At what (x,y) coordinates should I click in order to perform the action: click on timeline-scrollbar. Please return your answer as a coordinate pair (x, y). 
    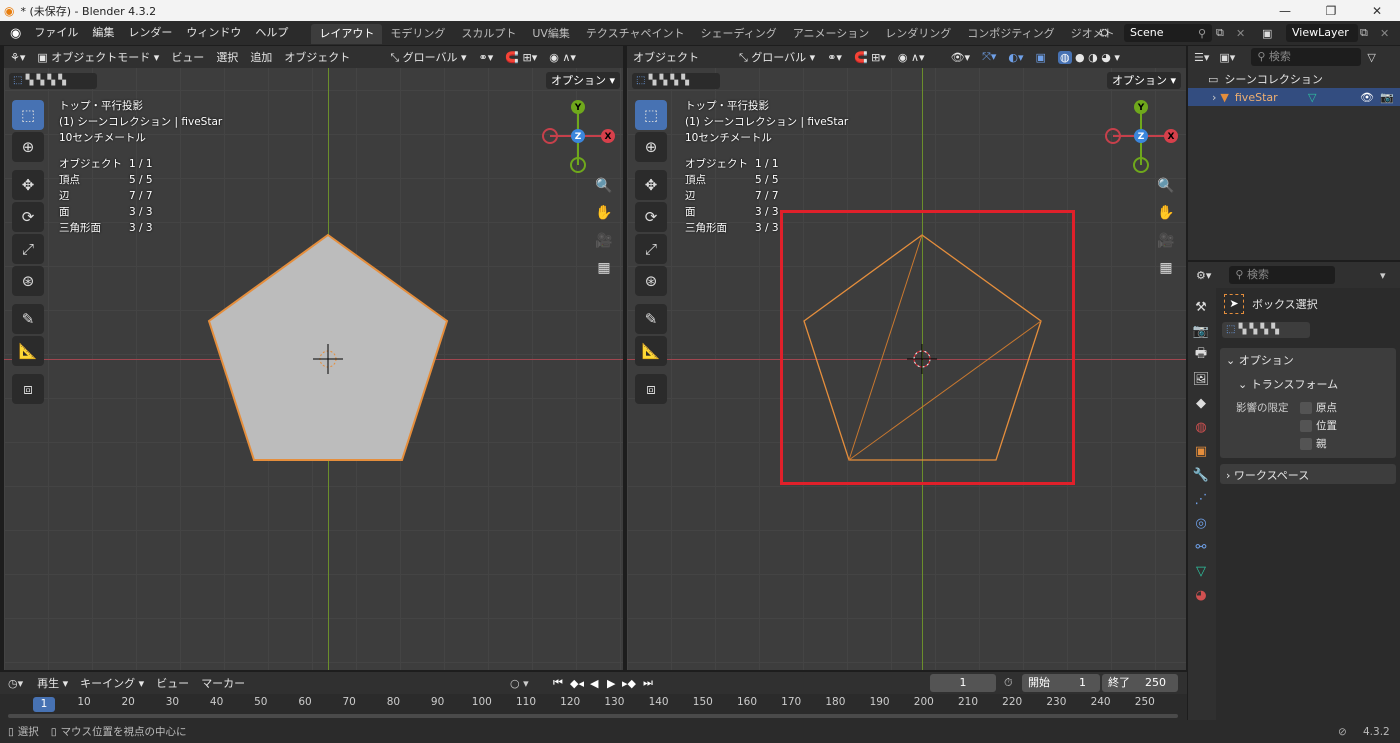
    Looking at the image, I should click on (593, 716).